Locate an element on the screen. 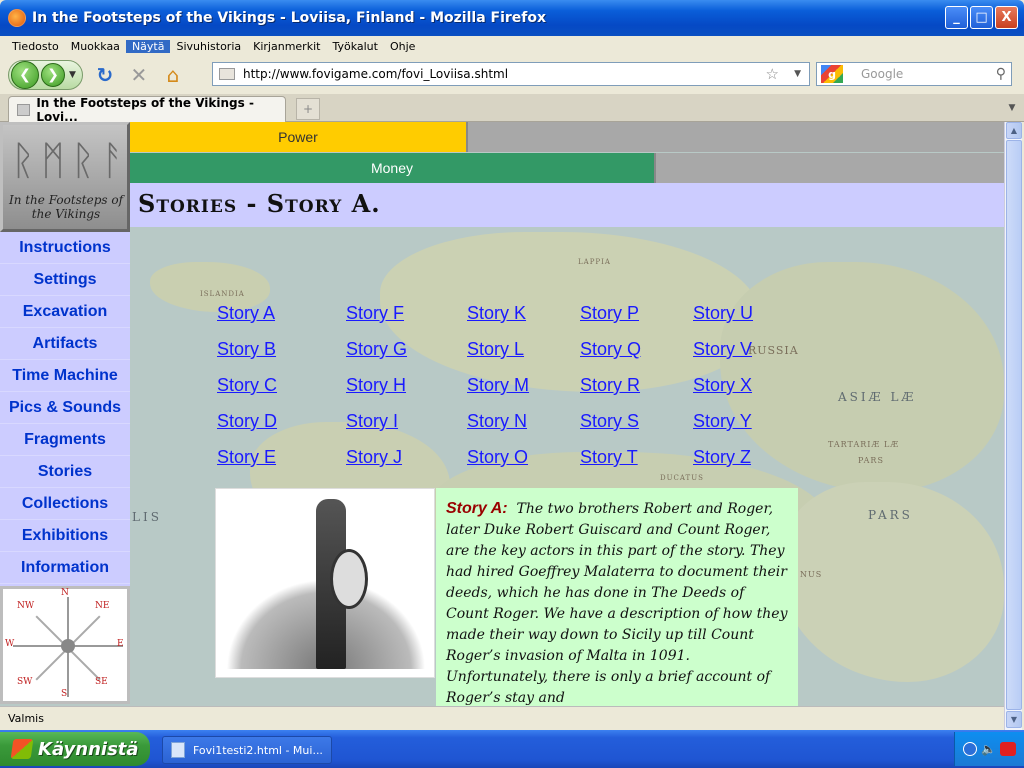  status-text: Valmis is located at coordinates (26, 718).